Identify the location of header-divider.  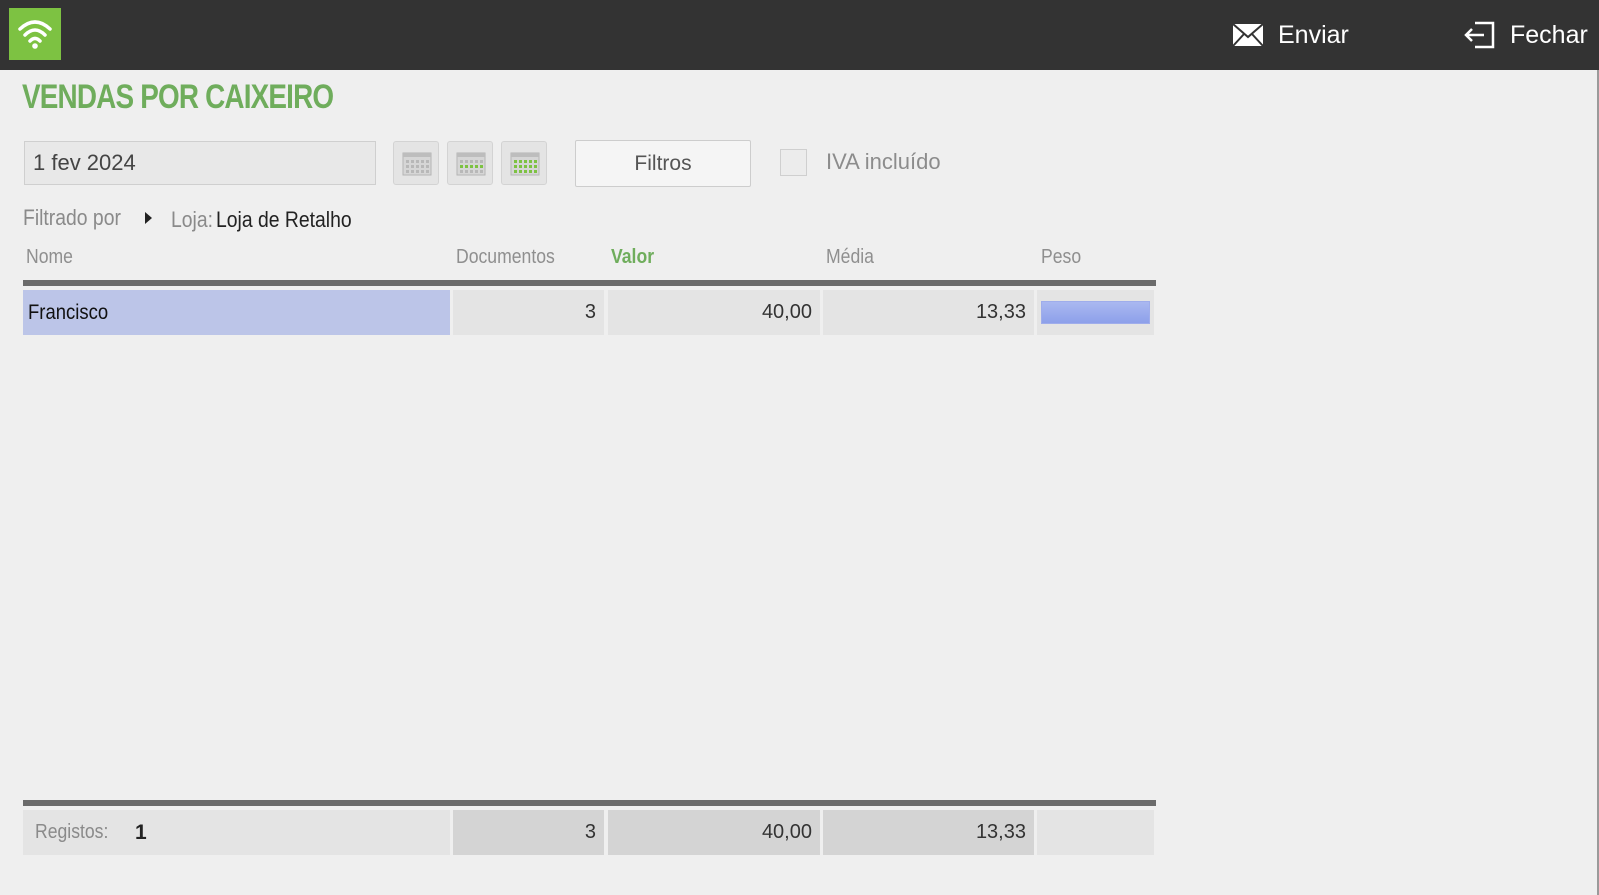
(589, 283).